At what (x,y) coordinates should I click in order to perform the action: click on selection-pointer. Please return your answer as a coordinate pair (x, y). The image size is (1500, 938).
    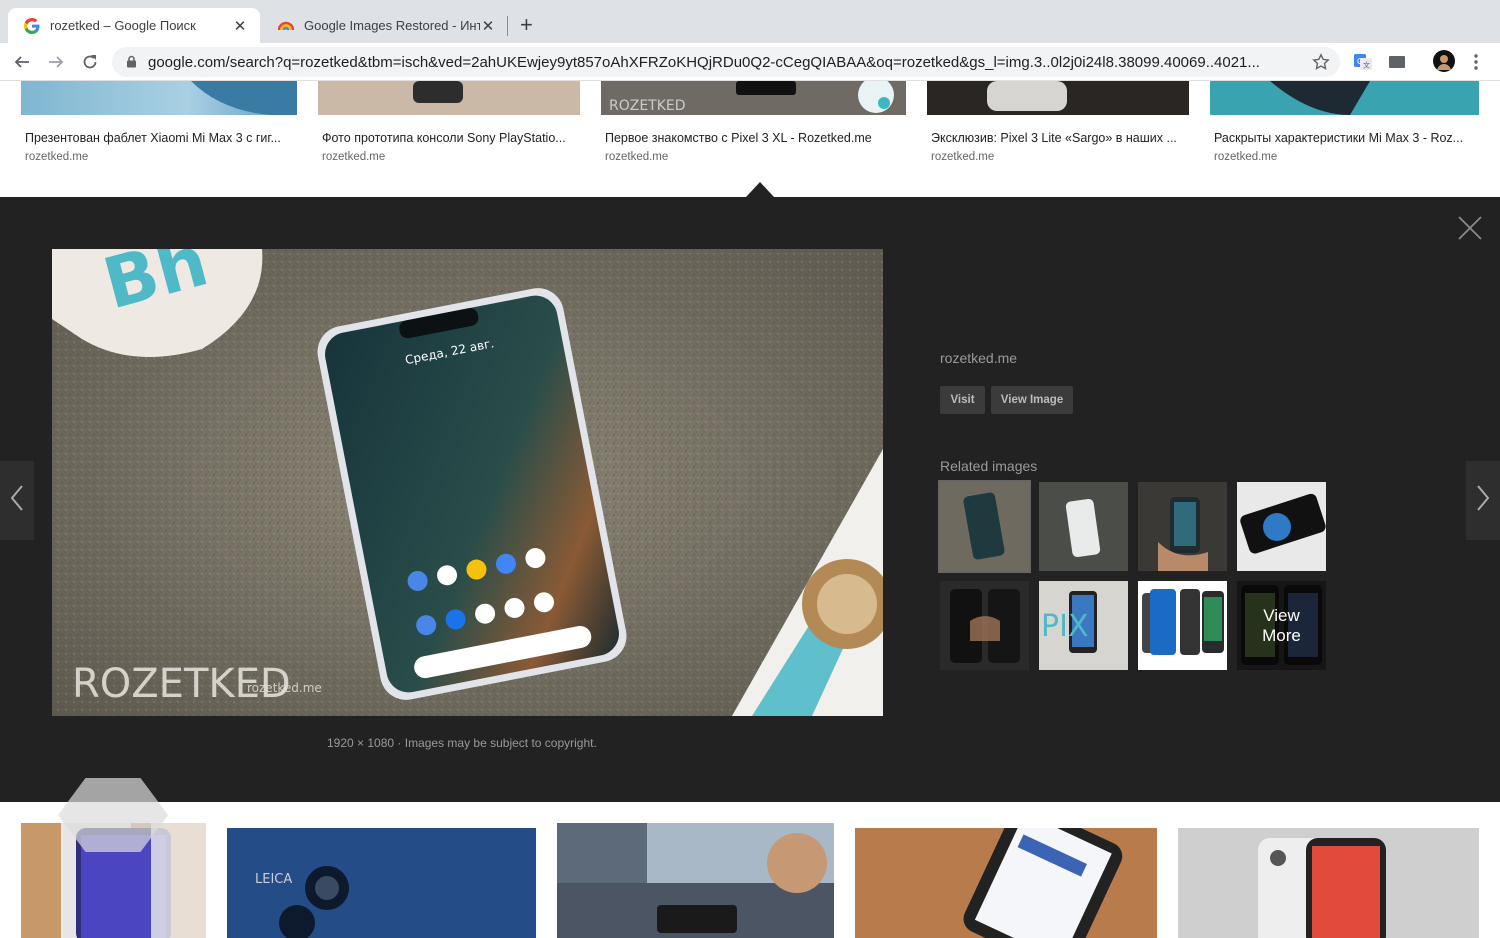
    Looking at the image, I should click on (760, 189).